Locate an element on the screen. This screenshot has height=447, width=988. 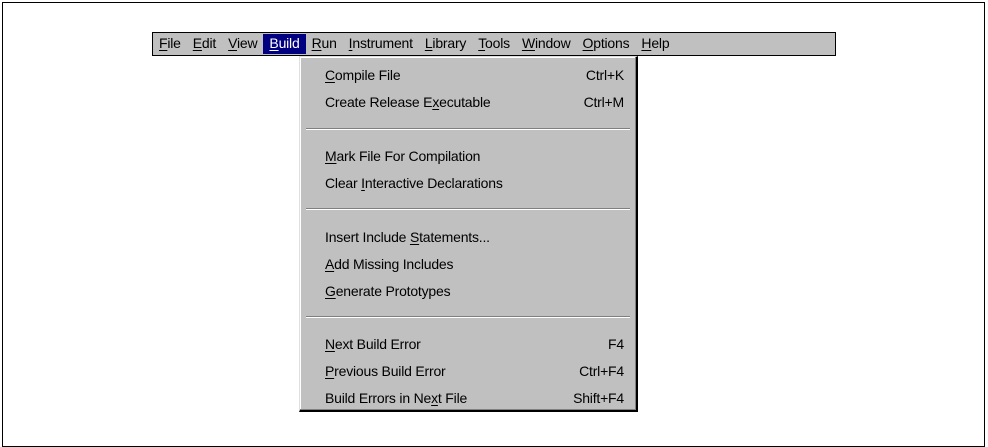
previous-build-error-item: Previous Build Error Ctrl+F4 is located at coordinates (474, 371).